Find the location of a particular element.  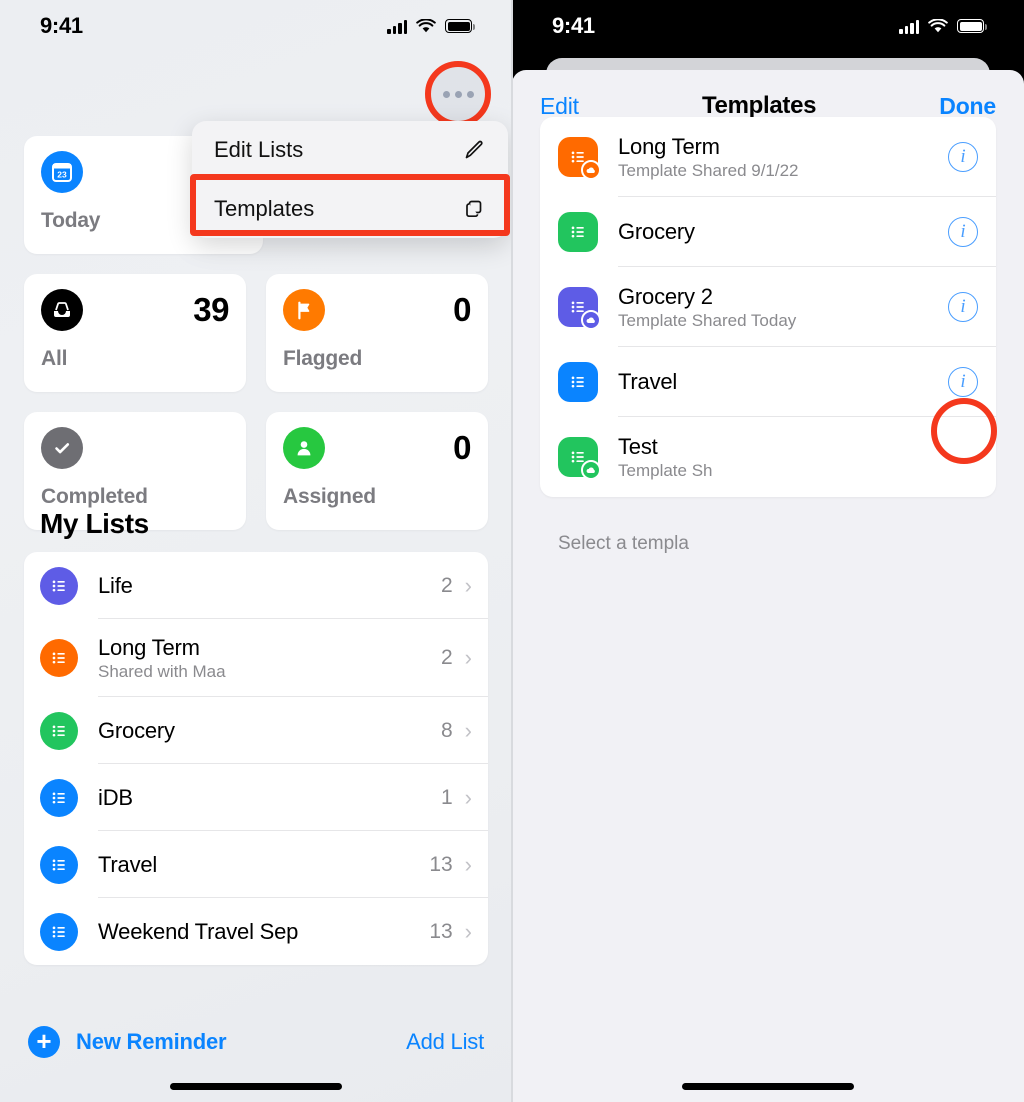

template-row-long-term: Long Term Template Shared 9/1/22 i is located at coordinates (768, 157).